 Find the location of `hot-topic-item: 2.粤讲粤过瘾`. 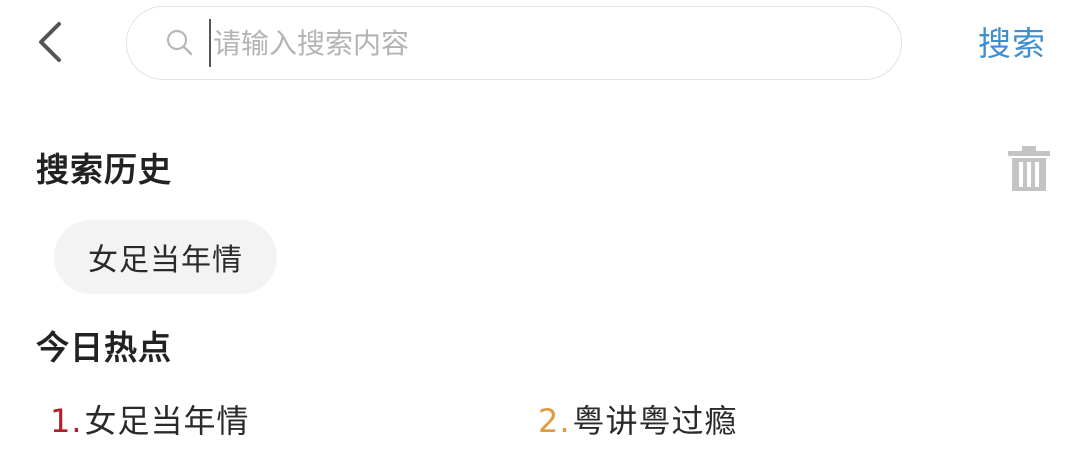

hot-topic-item: 2.粤讲粤过瘾 is located at coordinates (638, 421).